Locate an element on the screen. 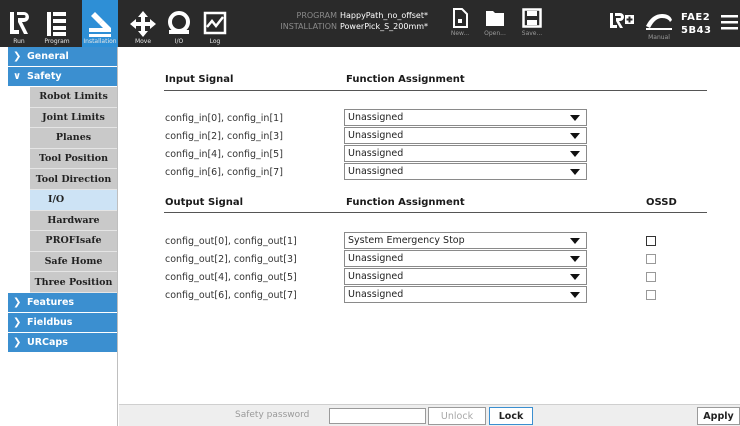 The width and height of the screenshot is (740, 426). program-icon is located at coordinates (56, 24).